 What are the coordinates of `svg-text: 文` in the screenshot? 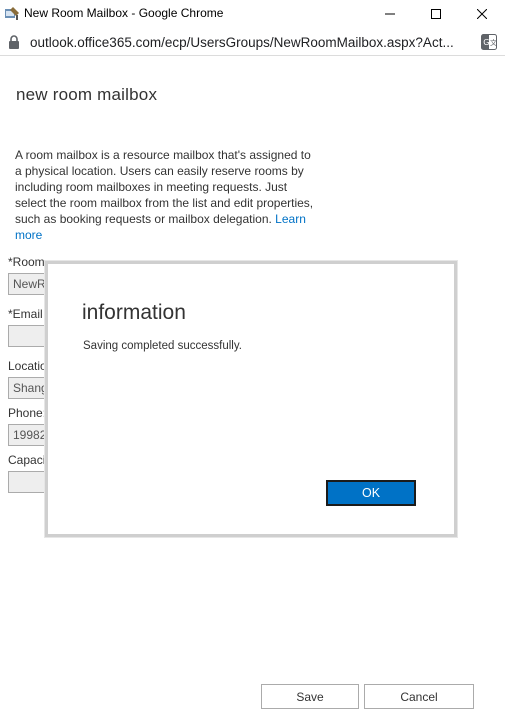 It's located at (493, 42).